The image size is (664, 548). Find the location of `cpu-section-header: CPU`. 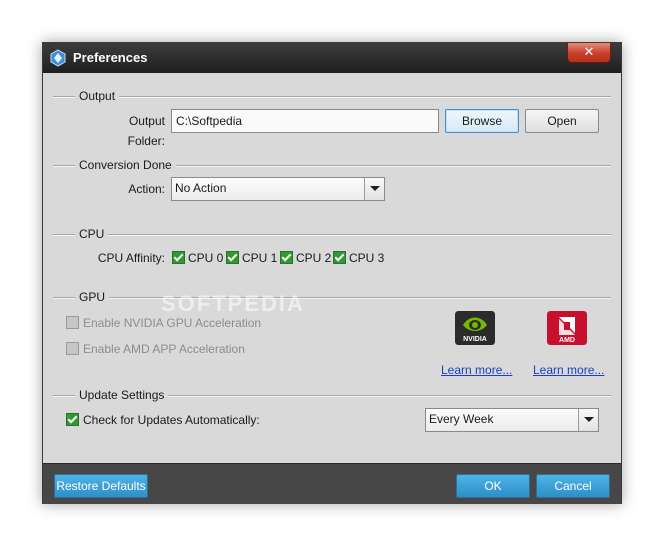

cpu-section-header: CPU is located at coordinates (332, 234).